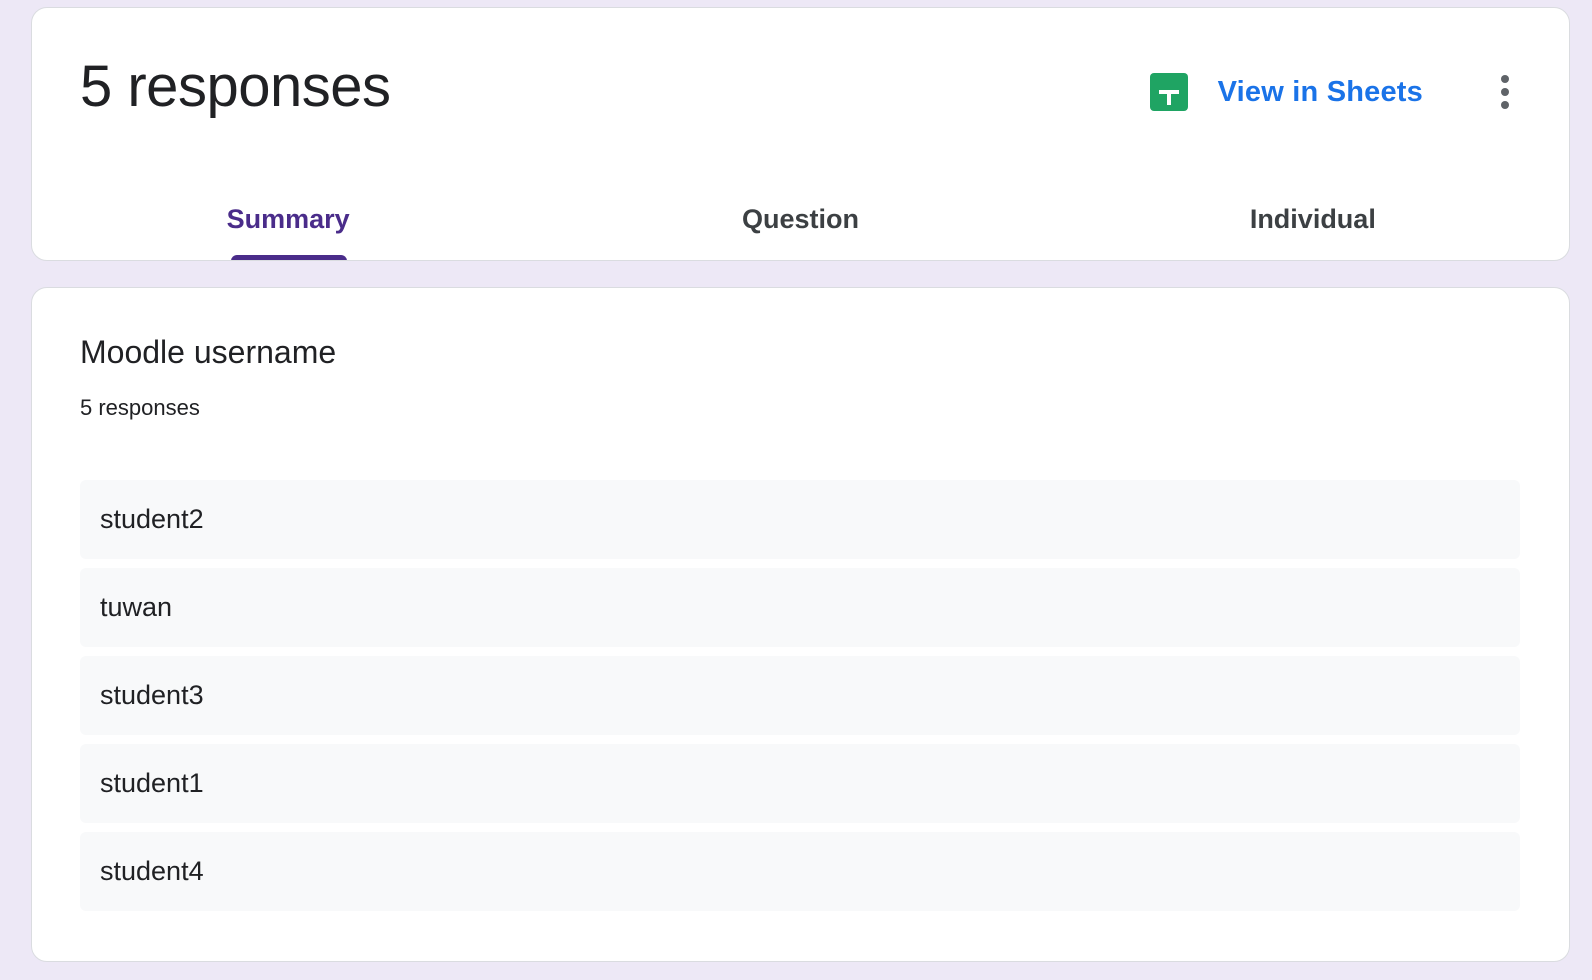 The width and height of the screenshot is (1592, 980). I want to click on google-sheets-icon, so click(1168, 92).